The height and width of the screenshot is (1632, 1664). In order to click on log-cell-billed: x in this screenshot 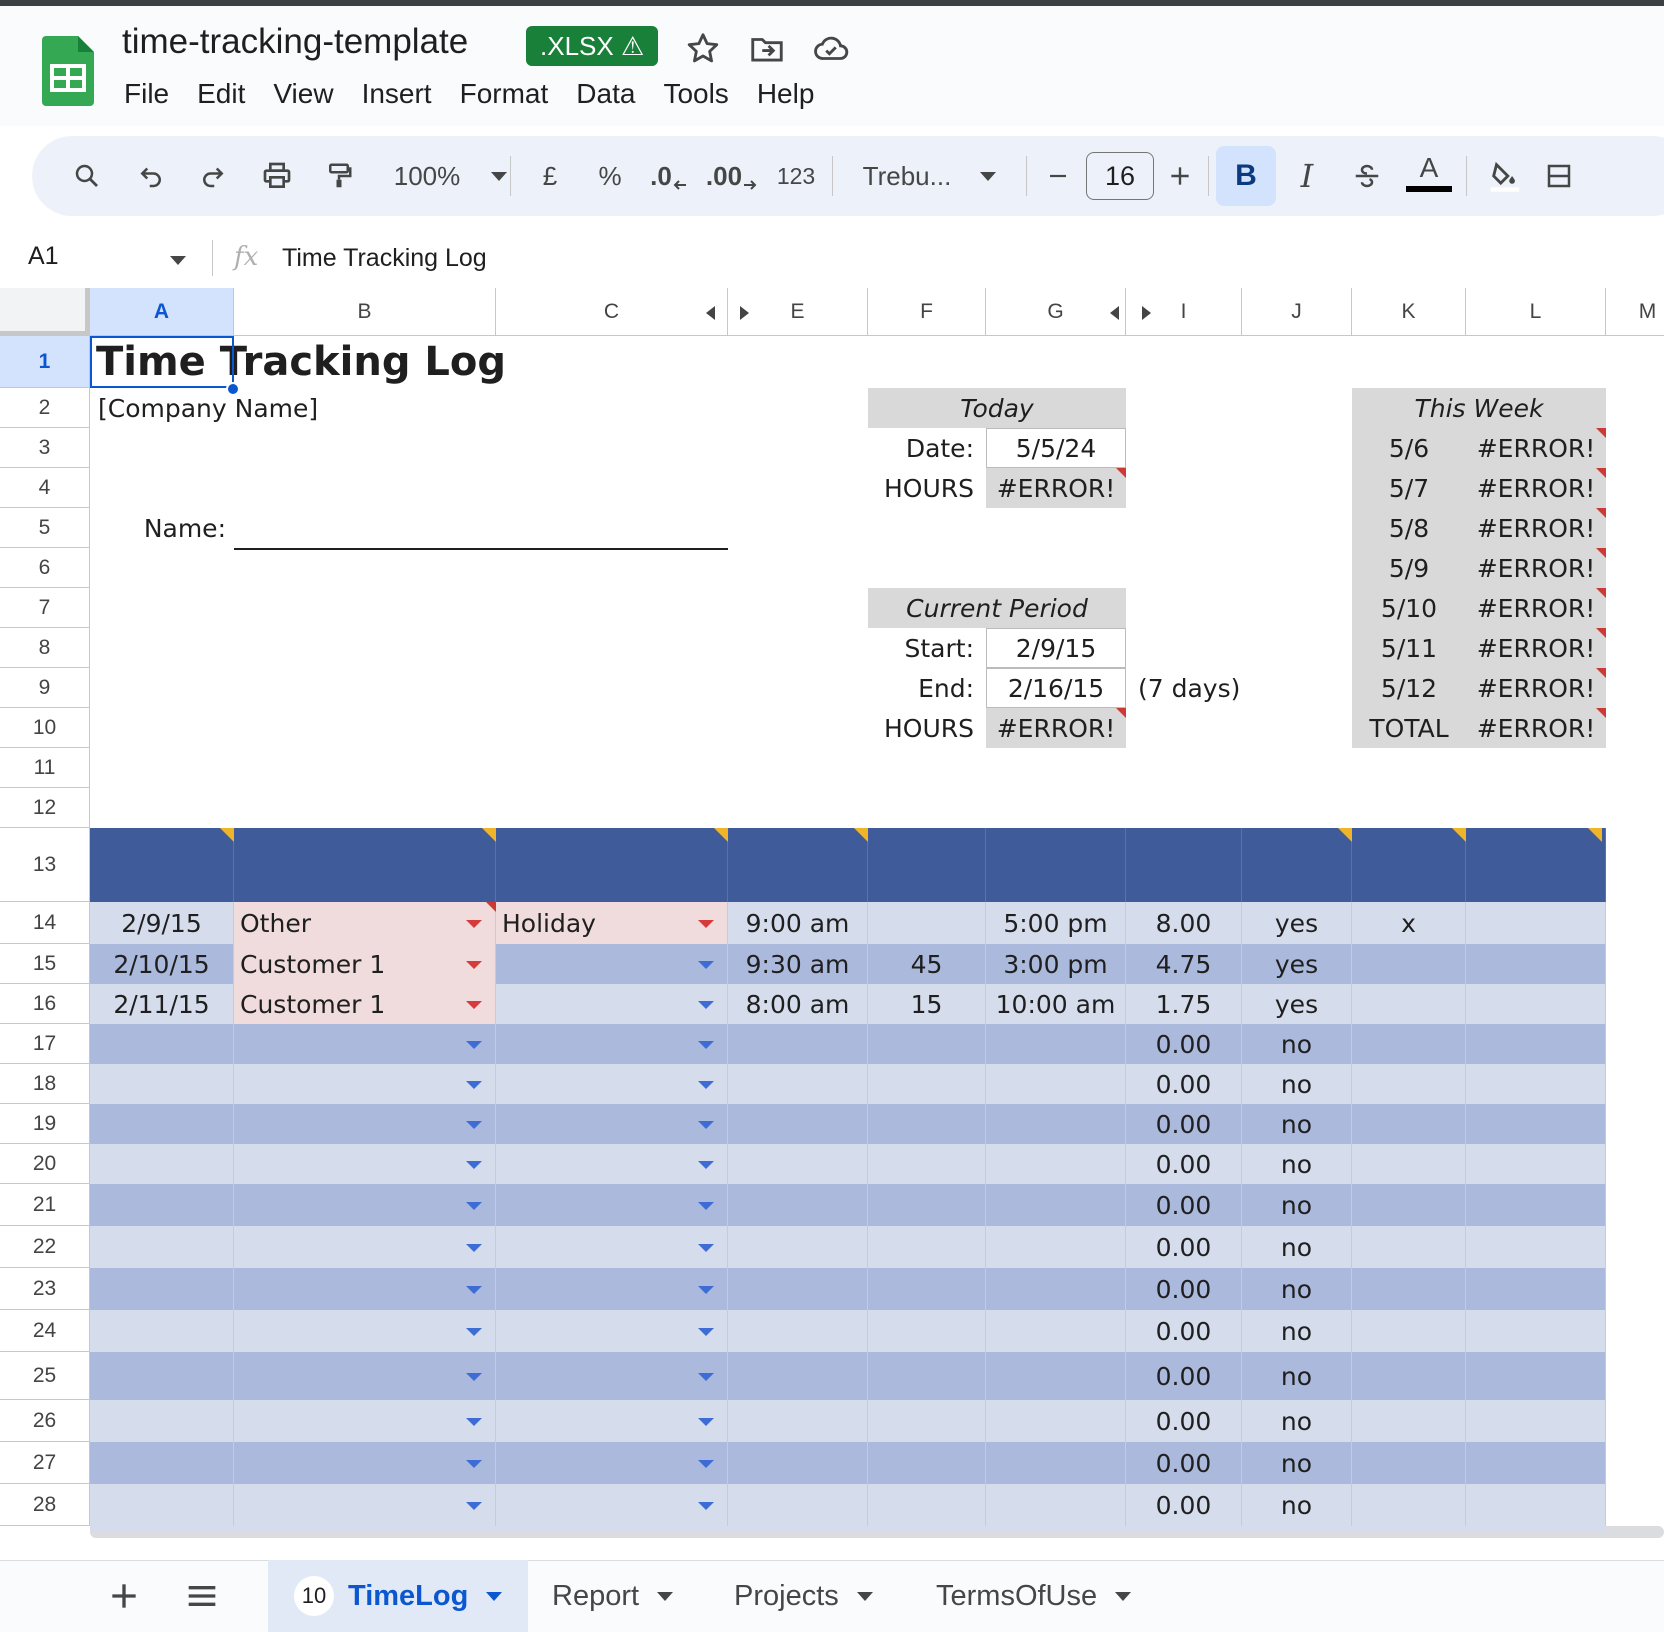, I will do `click(1409, 923)`.